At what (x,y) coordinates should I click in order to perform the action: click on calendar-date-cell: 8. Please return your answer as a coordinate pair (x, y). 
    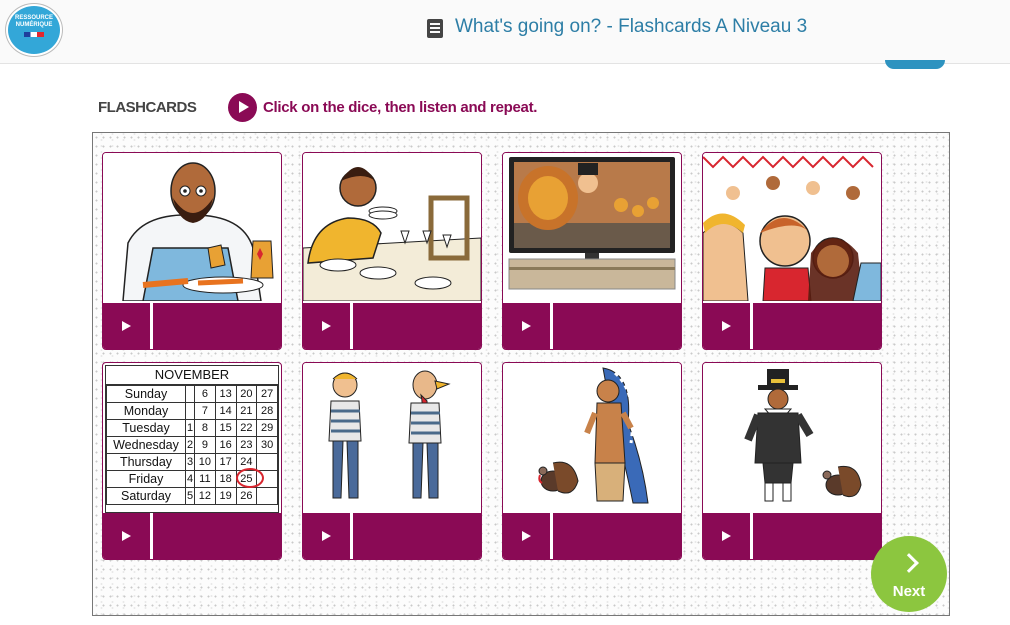
    Looking at the image, I should click on (205, 428).